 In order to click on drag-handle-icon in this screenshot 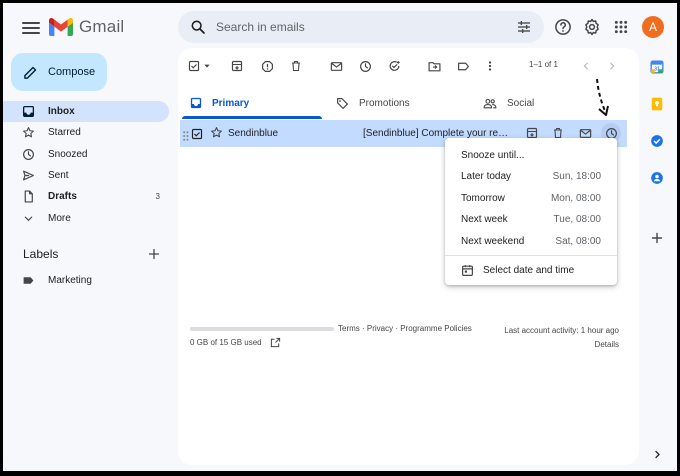, I will do `click(186, 137)`.